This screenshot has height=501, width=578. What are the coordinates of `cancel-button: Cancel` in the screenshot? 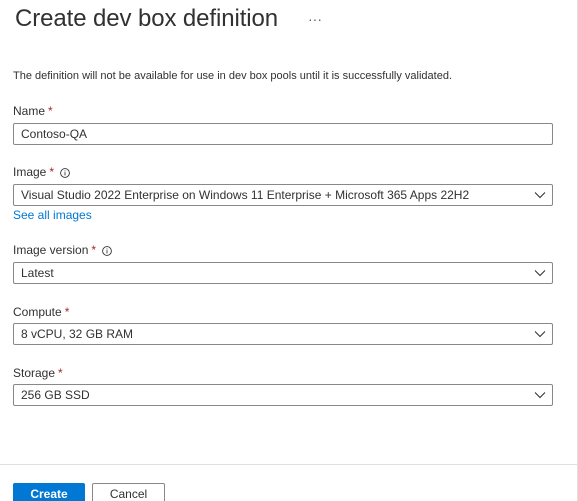 It's located at (128, 492).